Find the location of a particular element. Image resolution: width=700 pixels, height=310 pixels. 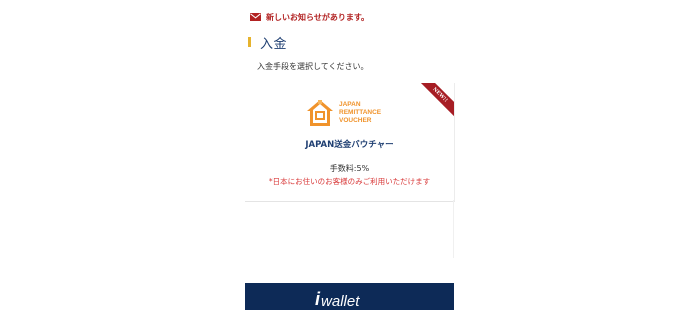

notice-link: 新しいお知らせがあります。 is located at coordinates (309, 17).